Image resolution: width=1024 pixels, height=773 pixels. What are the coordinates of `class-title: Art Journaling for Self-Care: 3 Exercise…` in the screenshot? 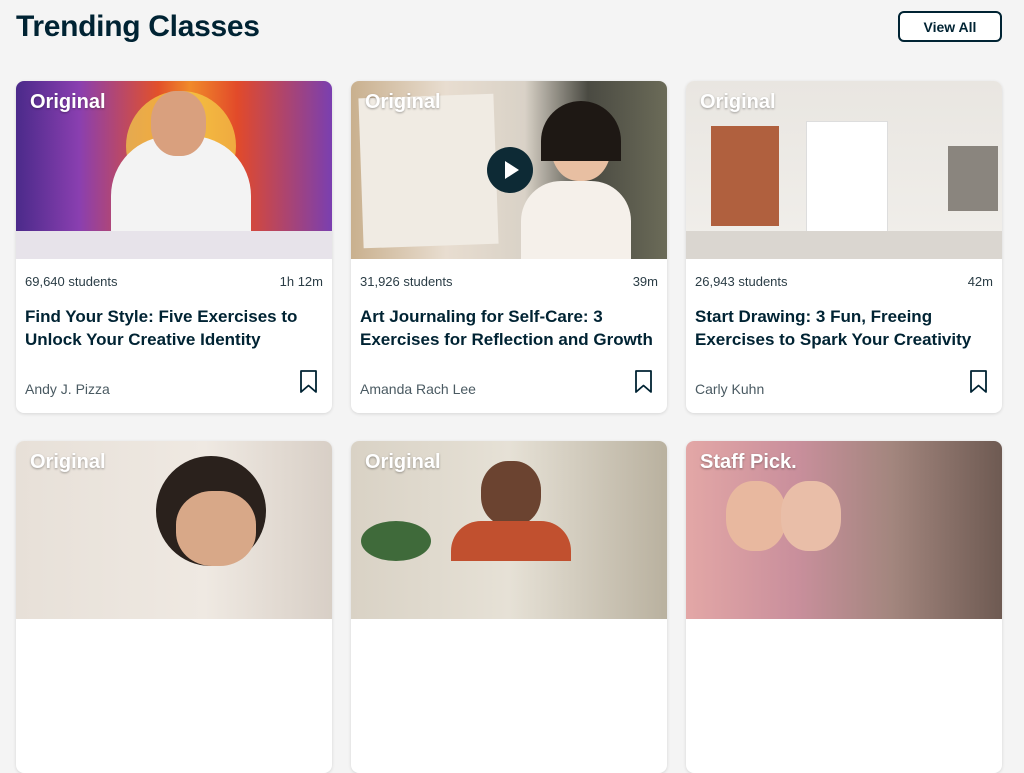 It's located at (506, 328).